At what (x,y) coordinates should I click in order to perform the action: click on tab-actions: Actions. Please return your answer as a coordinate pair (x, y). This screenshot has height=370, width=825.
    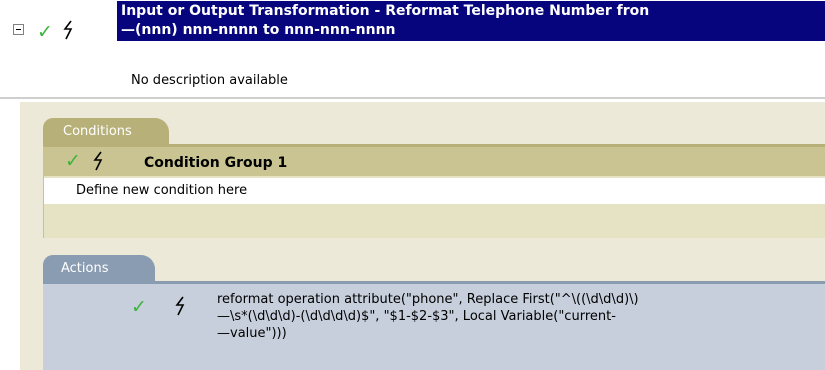
    Looking at the image, I should click on (99, 269).